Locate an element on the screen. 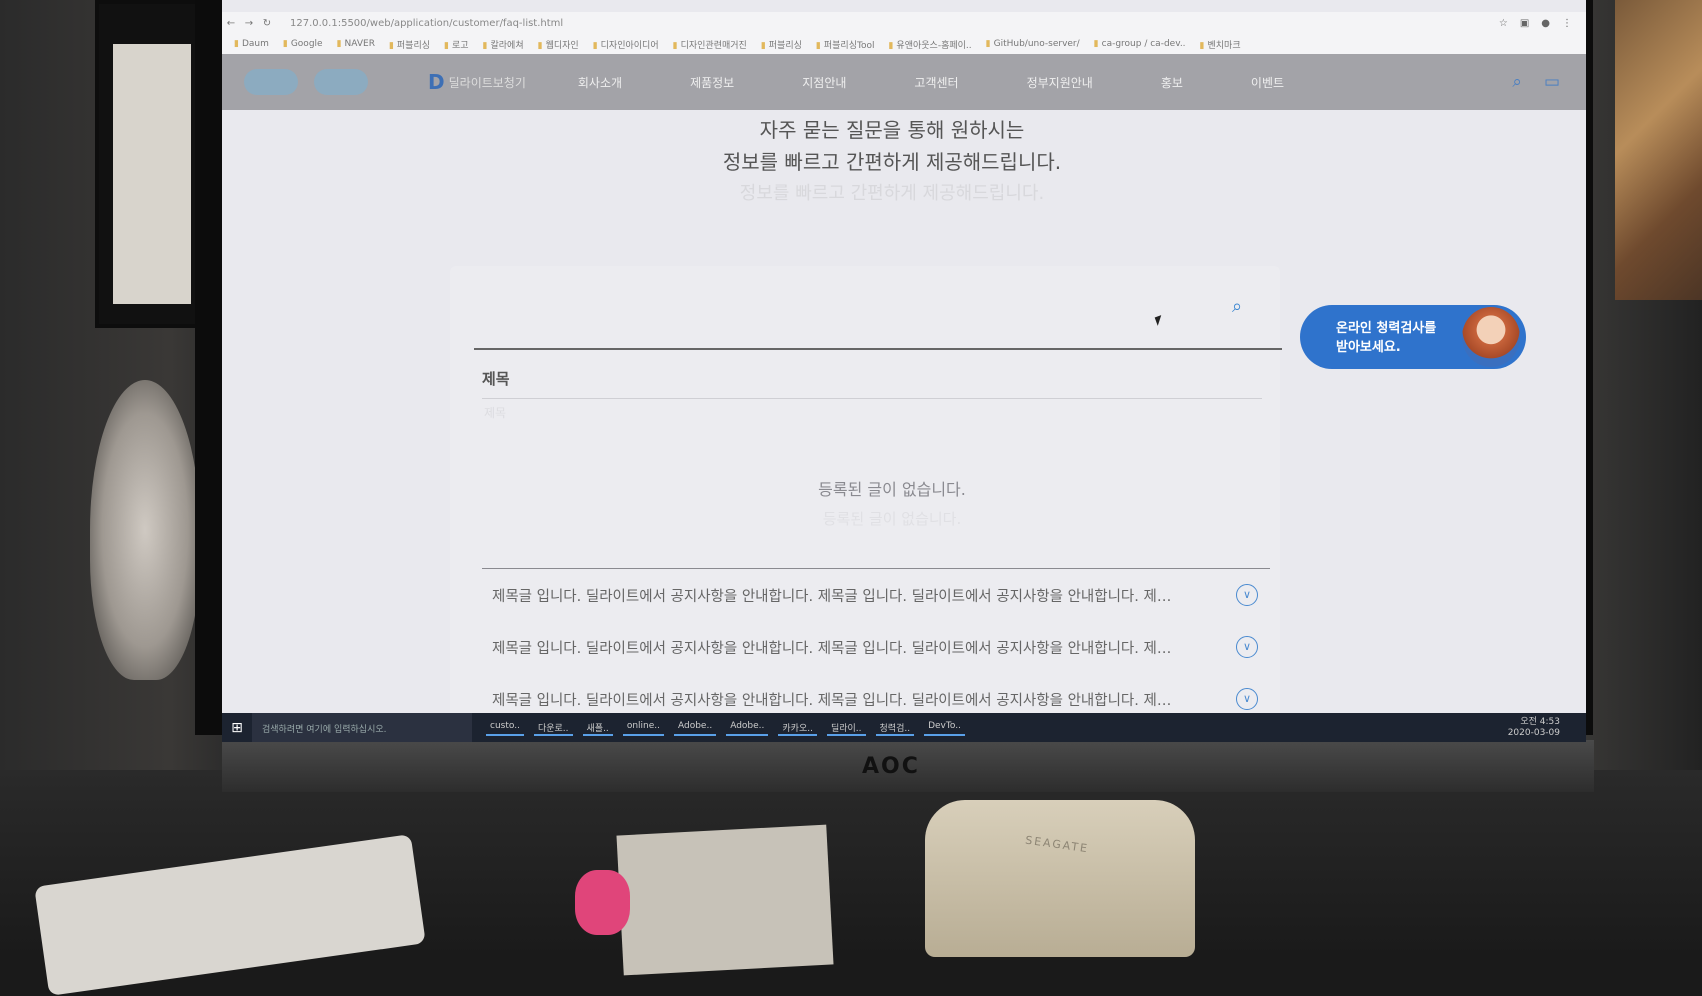 This screenshot has width=1702, height=996. search-icon: ⌕ is located at coordinates (1237, 306).